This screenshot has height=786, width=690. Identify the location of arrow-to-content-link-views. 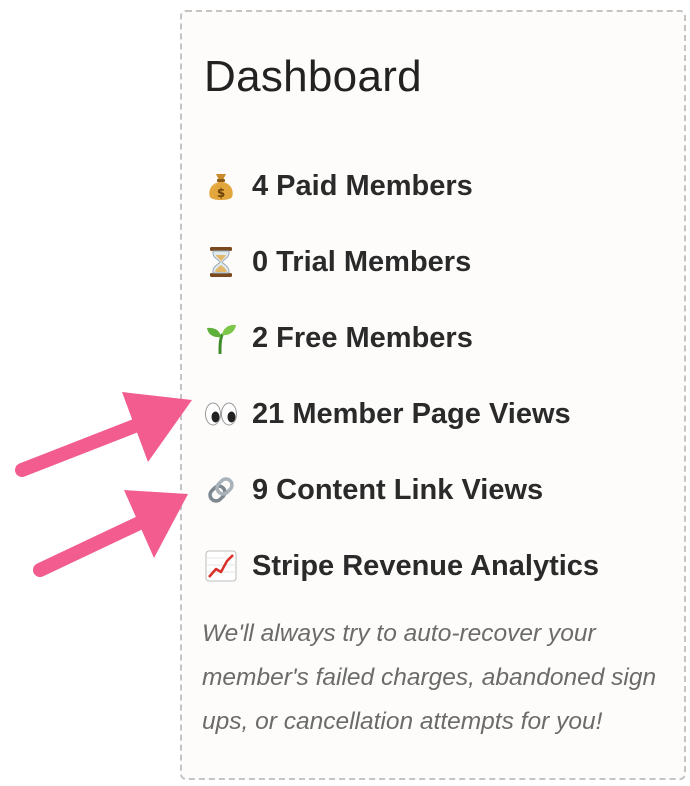
(110, 533).